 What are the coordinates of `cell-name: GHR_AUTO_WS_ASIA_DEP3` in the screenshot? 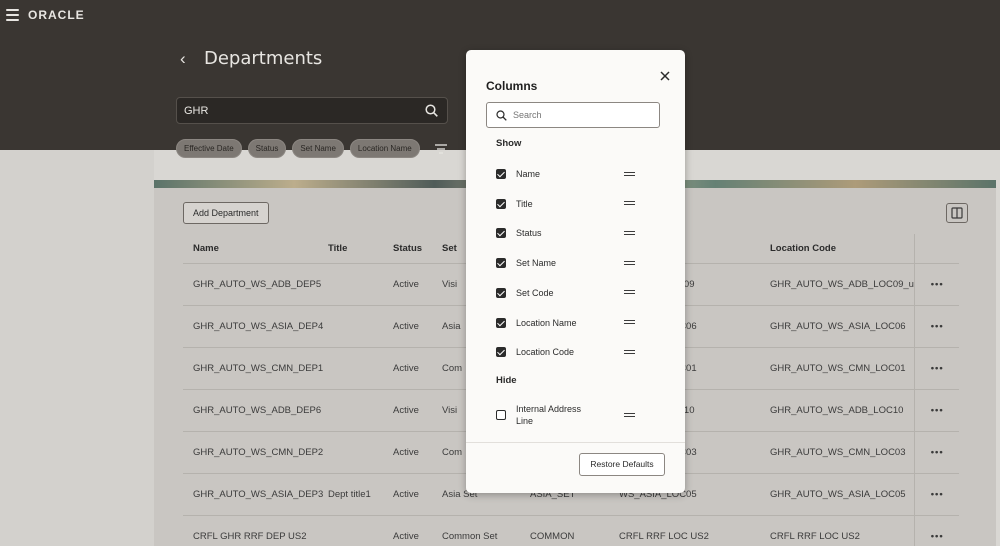 It's located at (255, 493).